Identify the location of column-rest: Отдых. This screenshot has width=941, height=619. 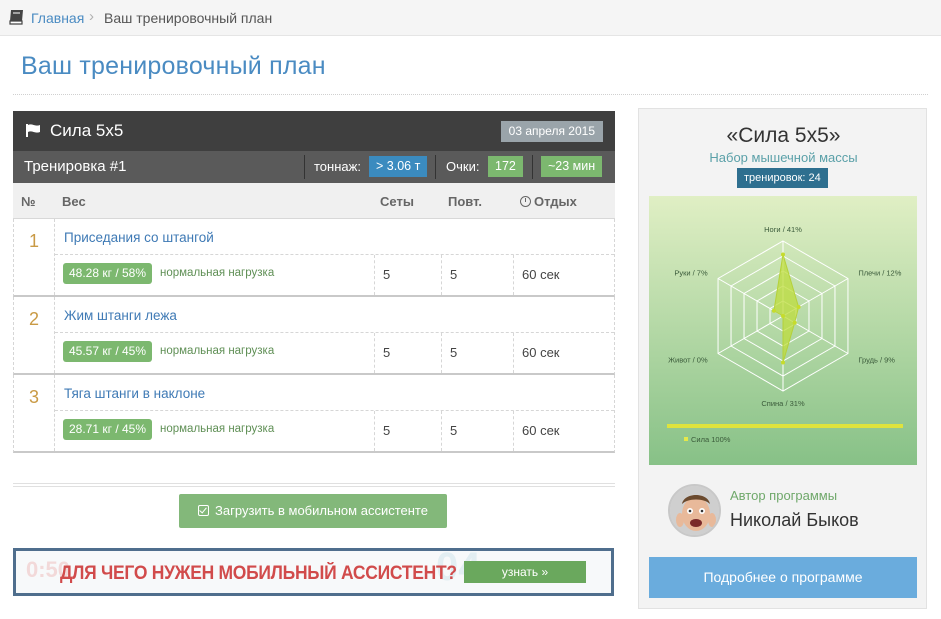
(548, 201).